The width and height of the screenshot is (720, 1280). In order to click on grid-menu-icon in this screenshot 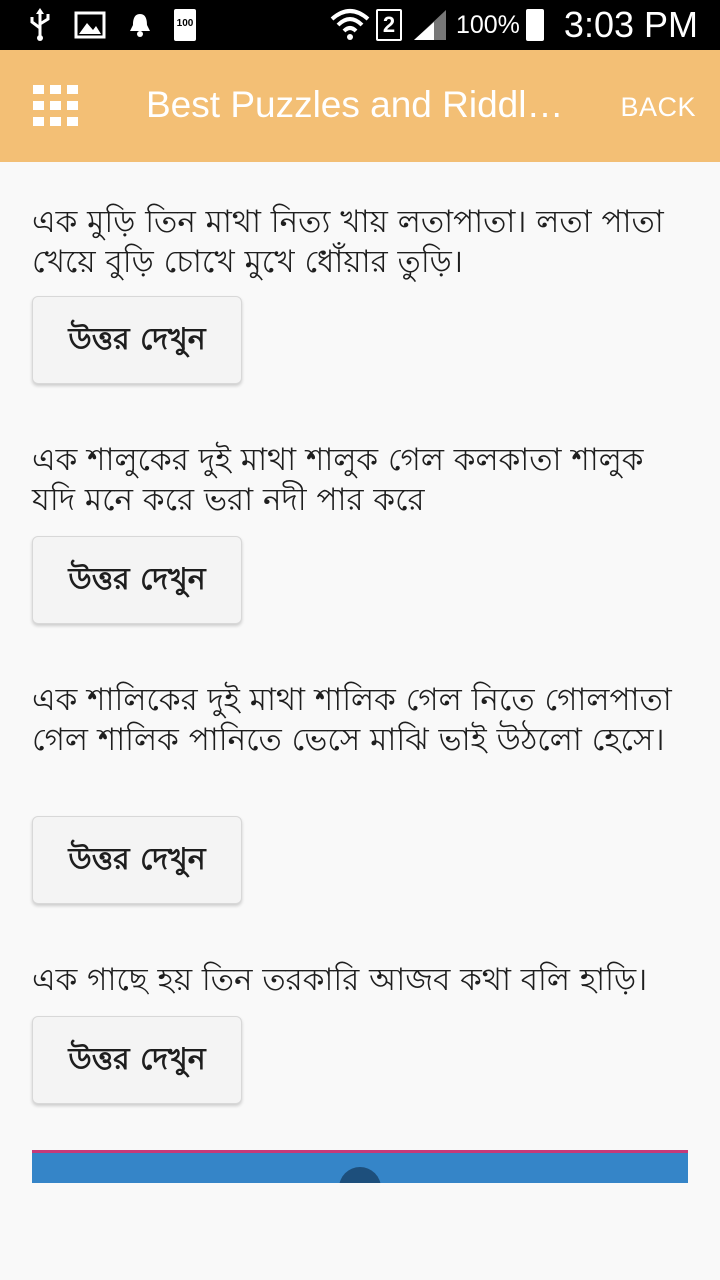, I will do `click(56, 106)`.